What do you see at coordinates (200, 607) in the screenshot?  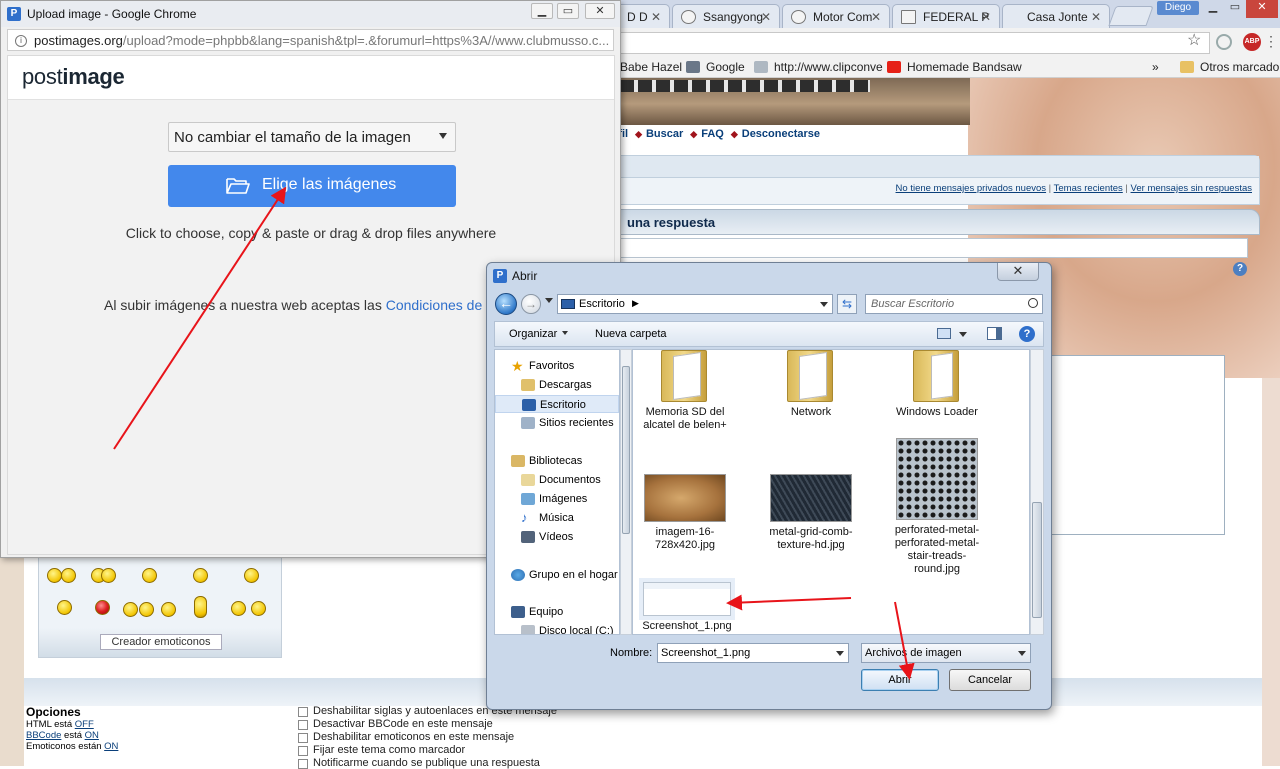 I see `emoticon-banana-icon` at bounding box center [200, 607].